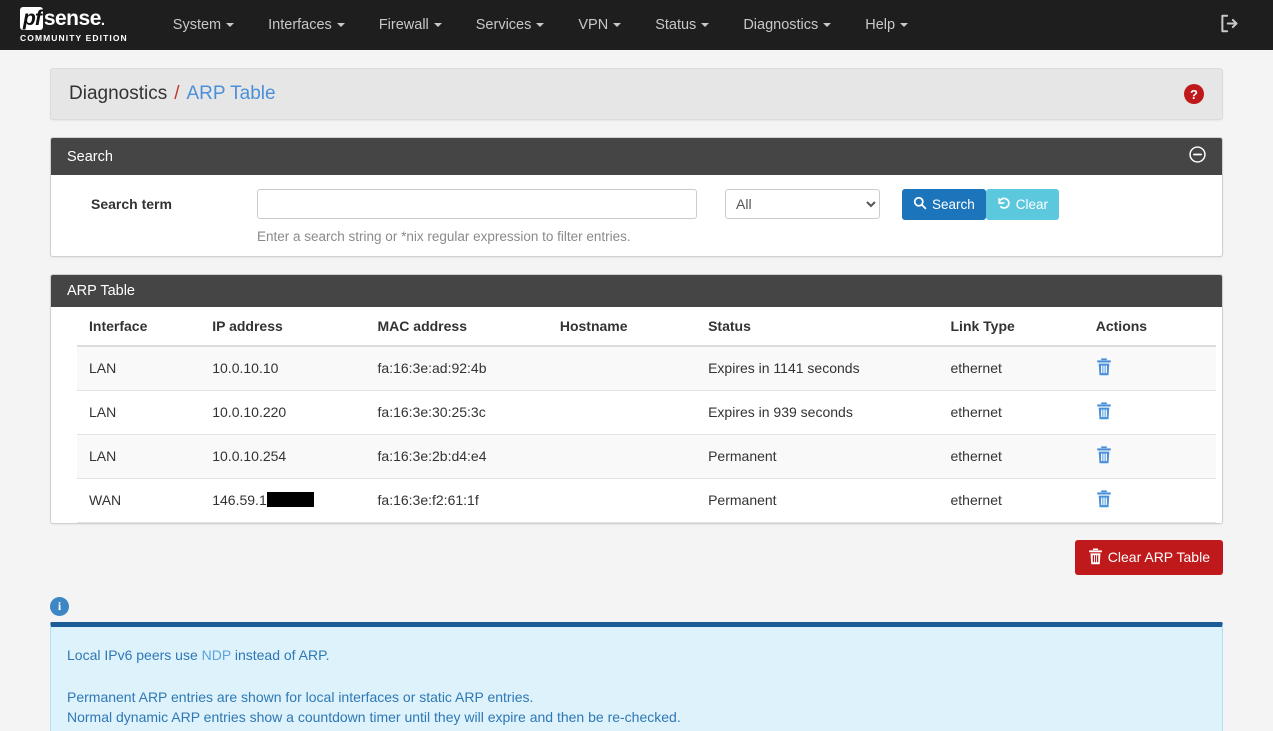 The image size is (1273, 731). What do you see at coordinates (829, 368) in the screenshot?
I see `cell-status: Expires in 1141 seconds` at bounding box center [829, 368].